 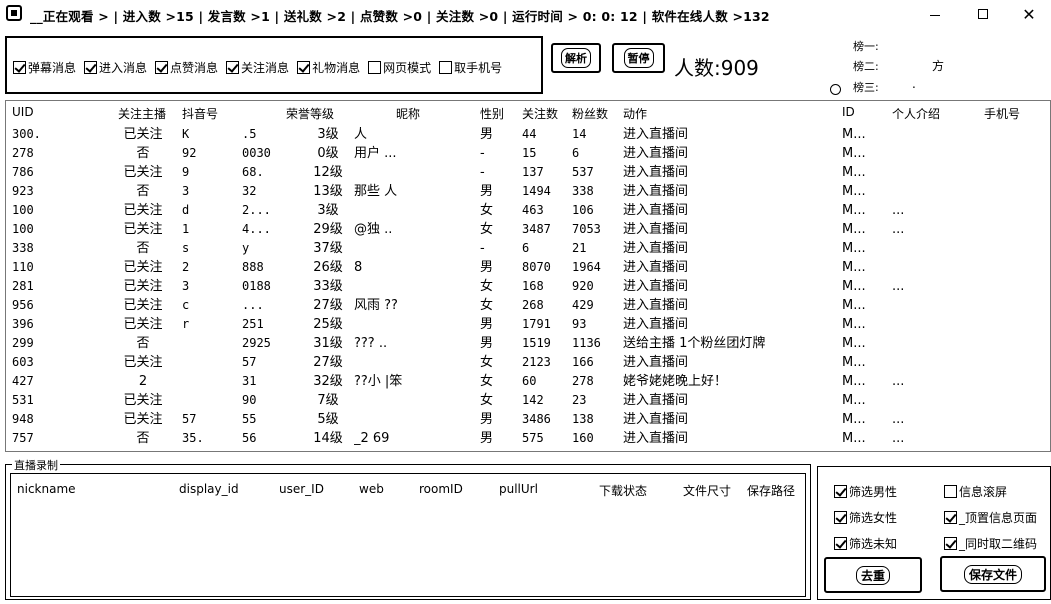 What do you see at coordinates (23, 112) in the screenshot?
I see `column-header-0: UID` at bounding box center [23, 112].